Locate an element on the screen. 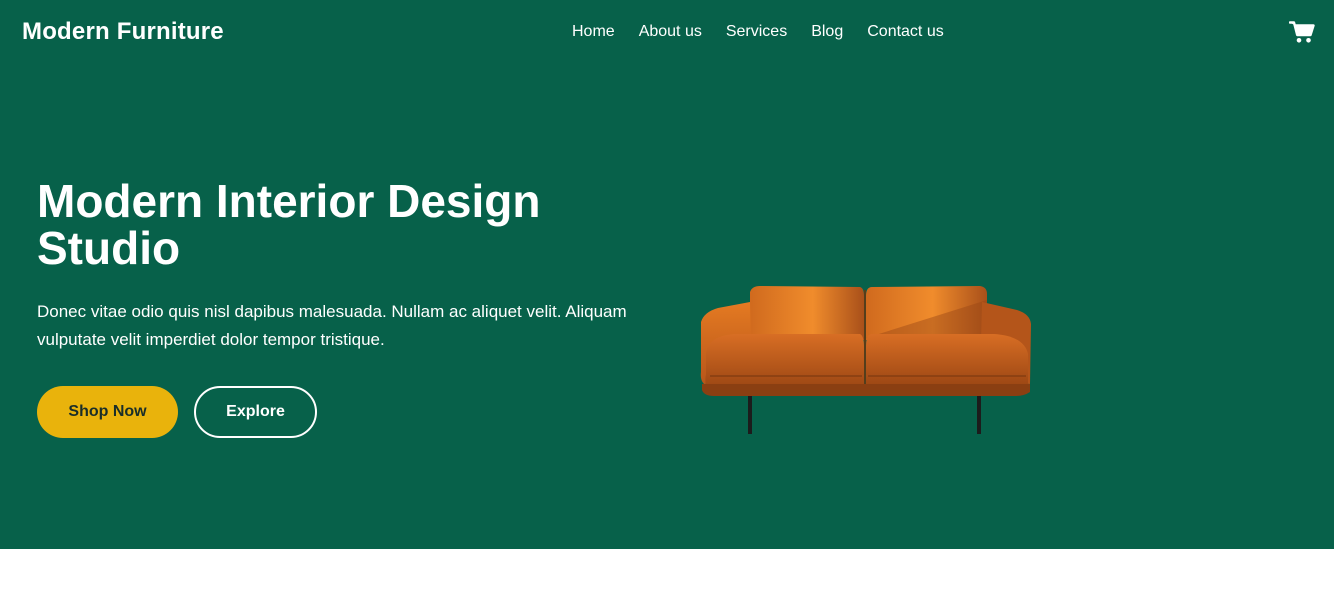 The width and height of the screenshot is (1334, 611). nav-item-blog: Blog is located at coordinates (827, 32).